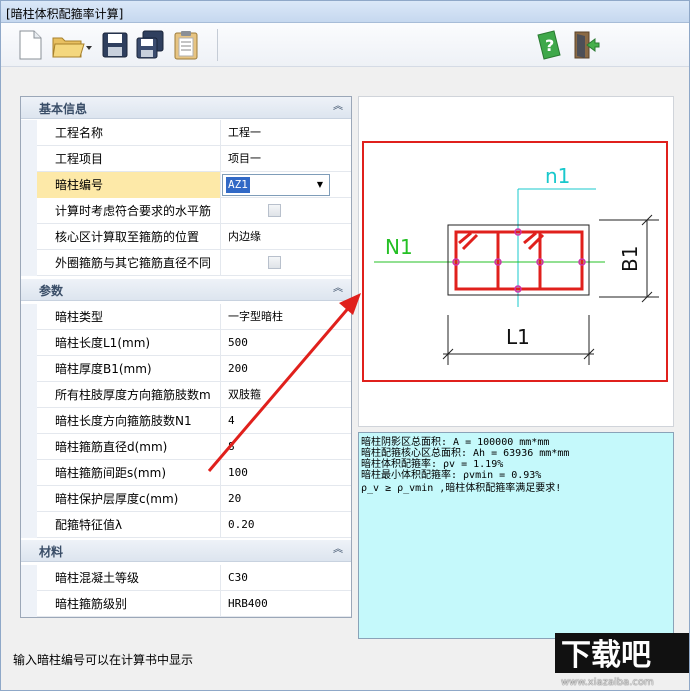 Image resolution: width=690 pixels, height=691 pixels. Describe the element at coordinates (274, 262) in the screenshot. I see `outer-stirrup-checkbox` at that location.